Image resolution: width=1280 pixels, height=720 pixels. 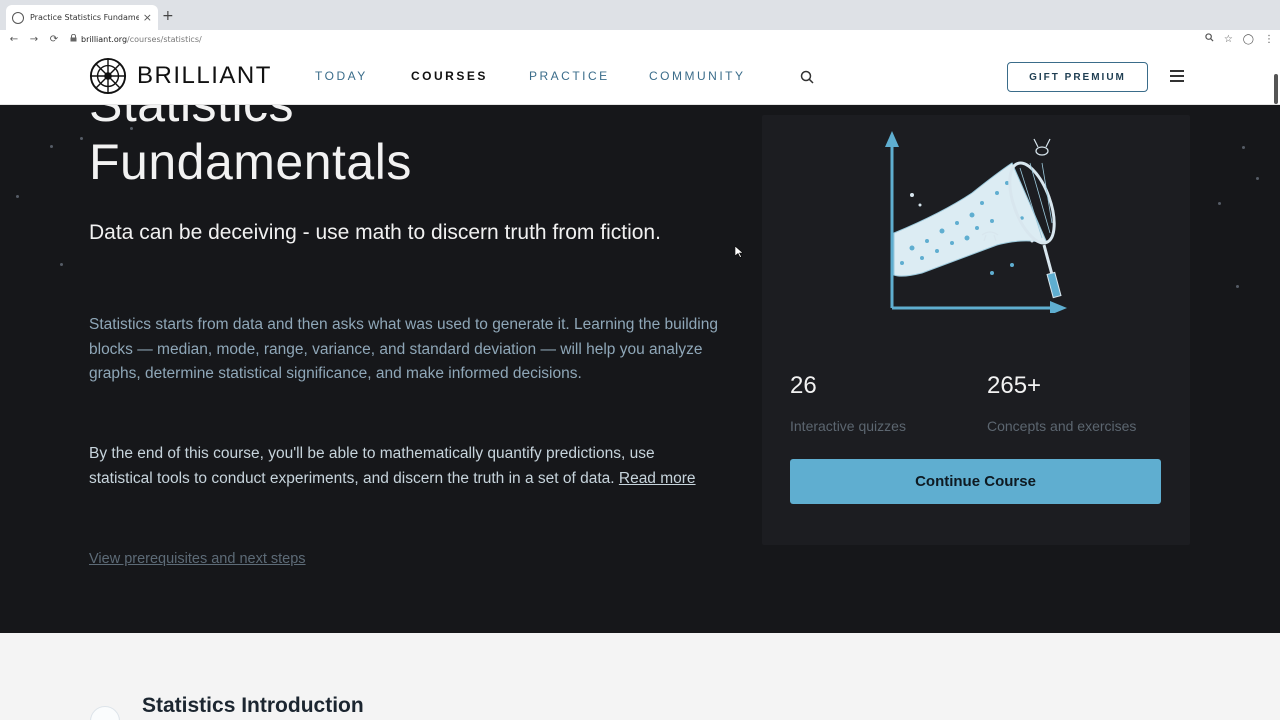 What do you see at coordinates (697, 76) in the screenshot?
I see `nav-community: COMMUNITY` at bounding box center [697, 76].